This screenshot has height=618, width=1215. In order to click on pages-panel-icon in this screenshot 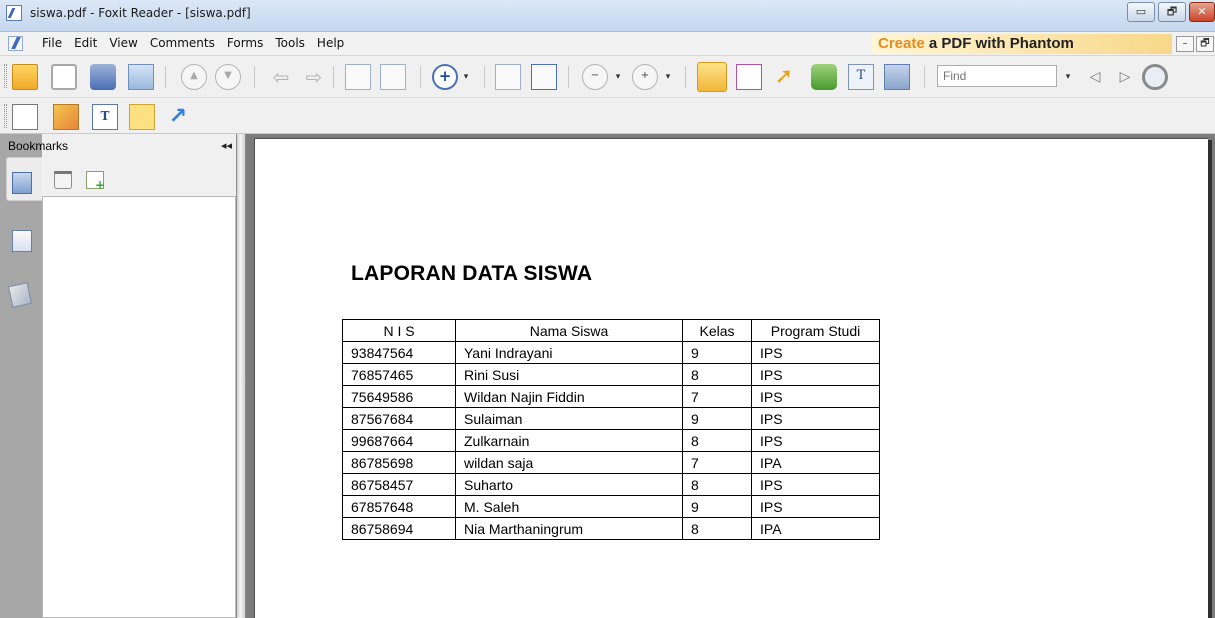, I will do `click(22, 241)`.